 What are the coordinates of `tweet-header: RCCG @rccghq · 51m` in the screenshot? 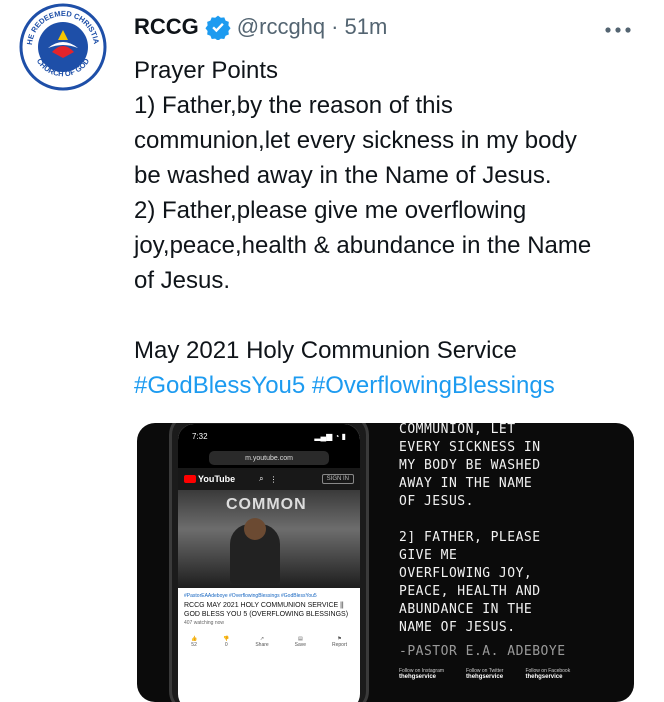 It's located at (260, 27).